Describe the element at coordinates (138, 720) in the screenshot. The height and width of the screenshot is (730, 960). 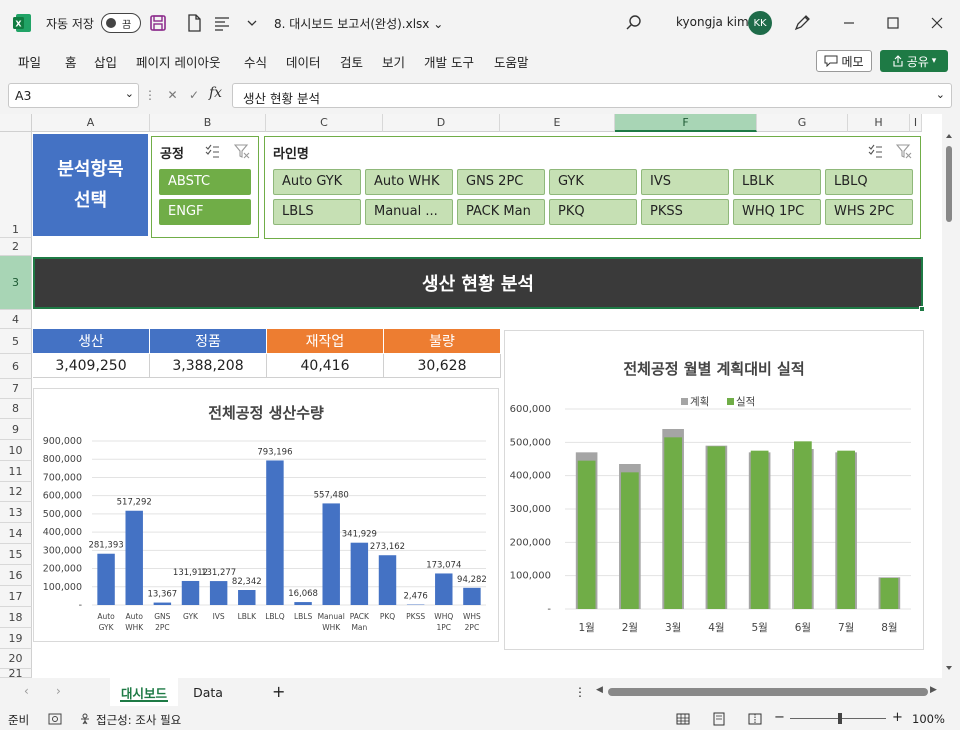
I see `accessibility-status: 접근성: 조사 필요` at that location.